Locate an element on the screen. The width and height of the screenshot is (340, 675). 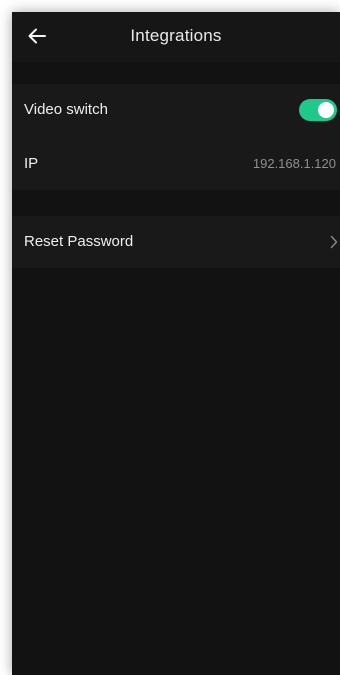
ip-value: 192.168.1.120 is located at coordinates (294, 163).